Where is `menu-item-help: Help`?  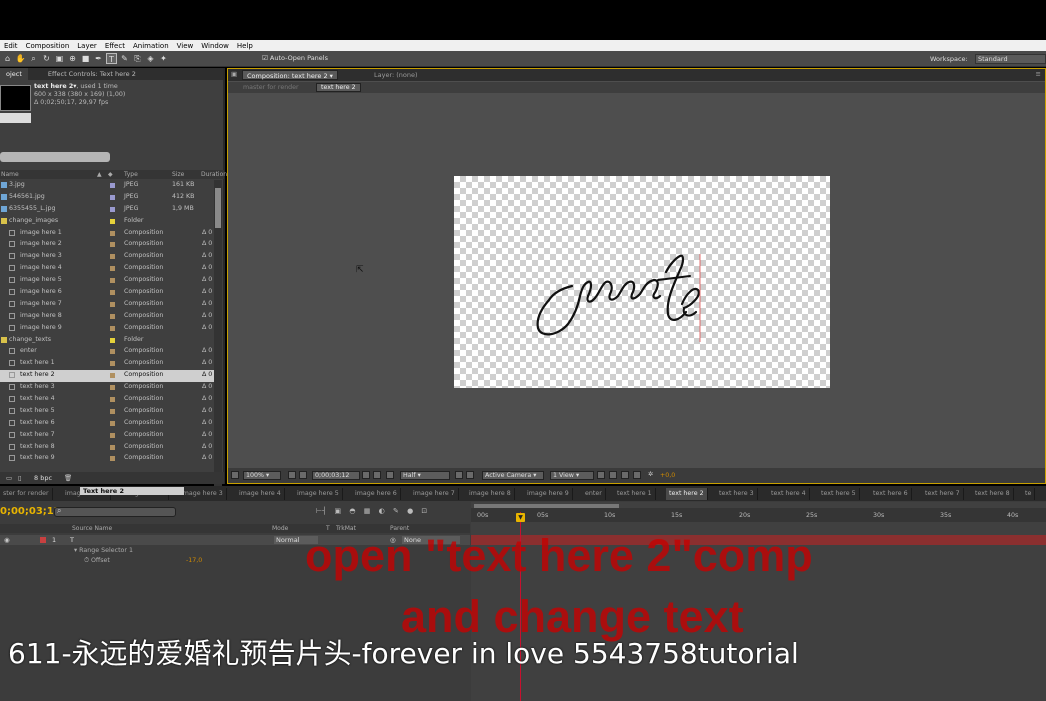
menu-item-help: Help is located at coordinates (245, 46).